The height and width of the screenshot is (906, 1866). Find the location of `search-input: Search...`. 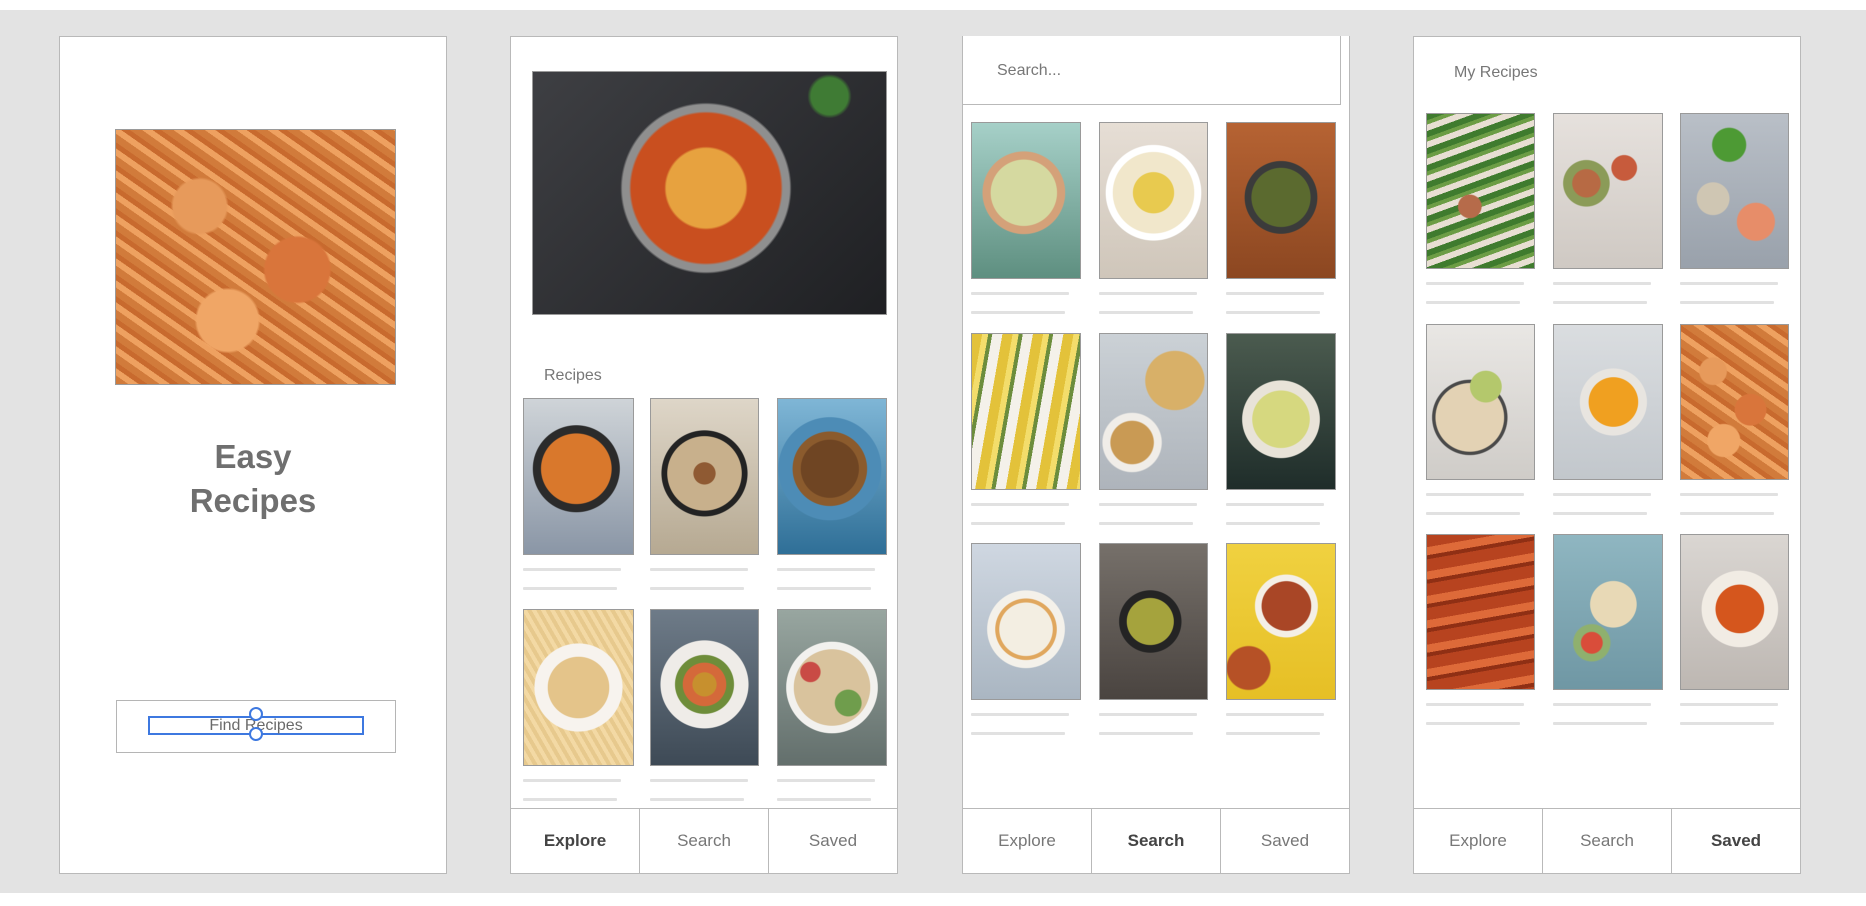

search-input: Search... is located at coordinates (1152, 70).